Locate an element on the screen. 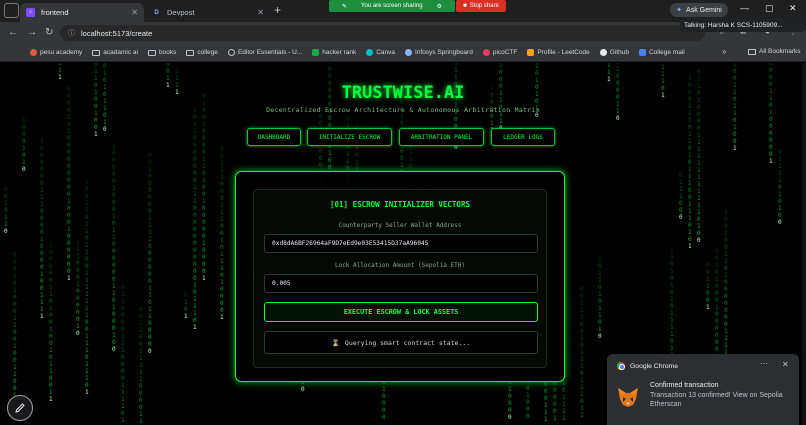  site-info-icon: ⓘ is located at coordinates (71, 33).